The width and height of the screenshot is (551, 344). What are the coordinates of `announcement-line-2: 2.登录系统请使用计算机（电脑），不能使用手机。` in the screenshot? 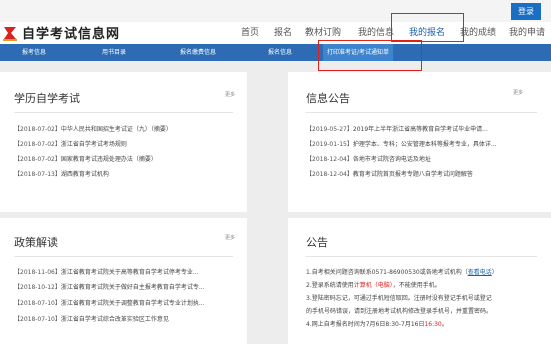 It's located at (373, 285).